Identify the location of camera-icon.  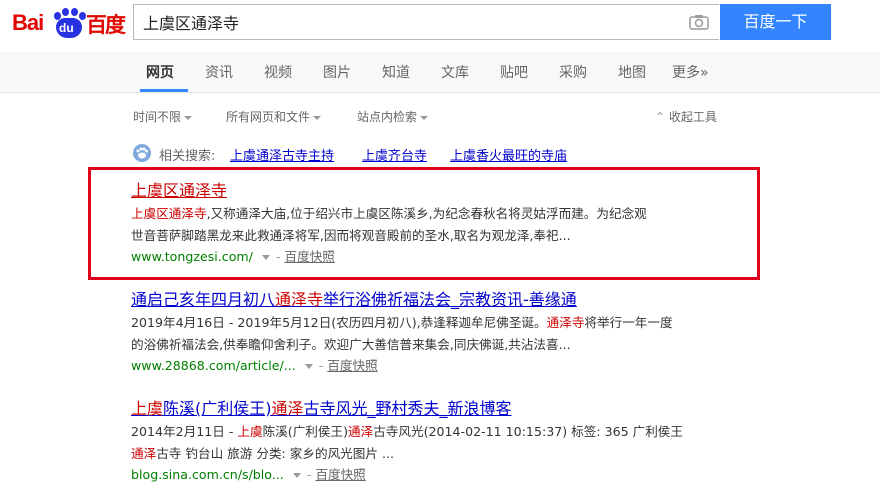
(699, 22).